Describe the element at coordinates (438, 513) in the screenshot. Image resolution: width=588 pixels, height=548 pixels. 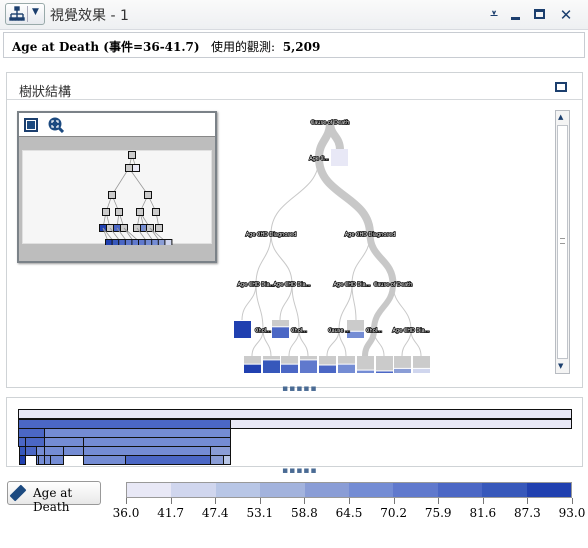
I see `legend-tick-label: 75.9` at that location.